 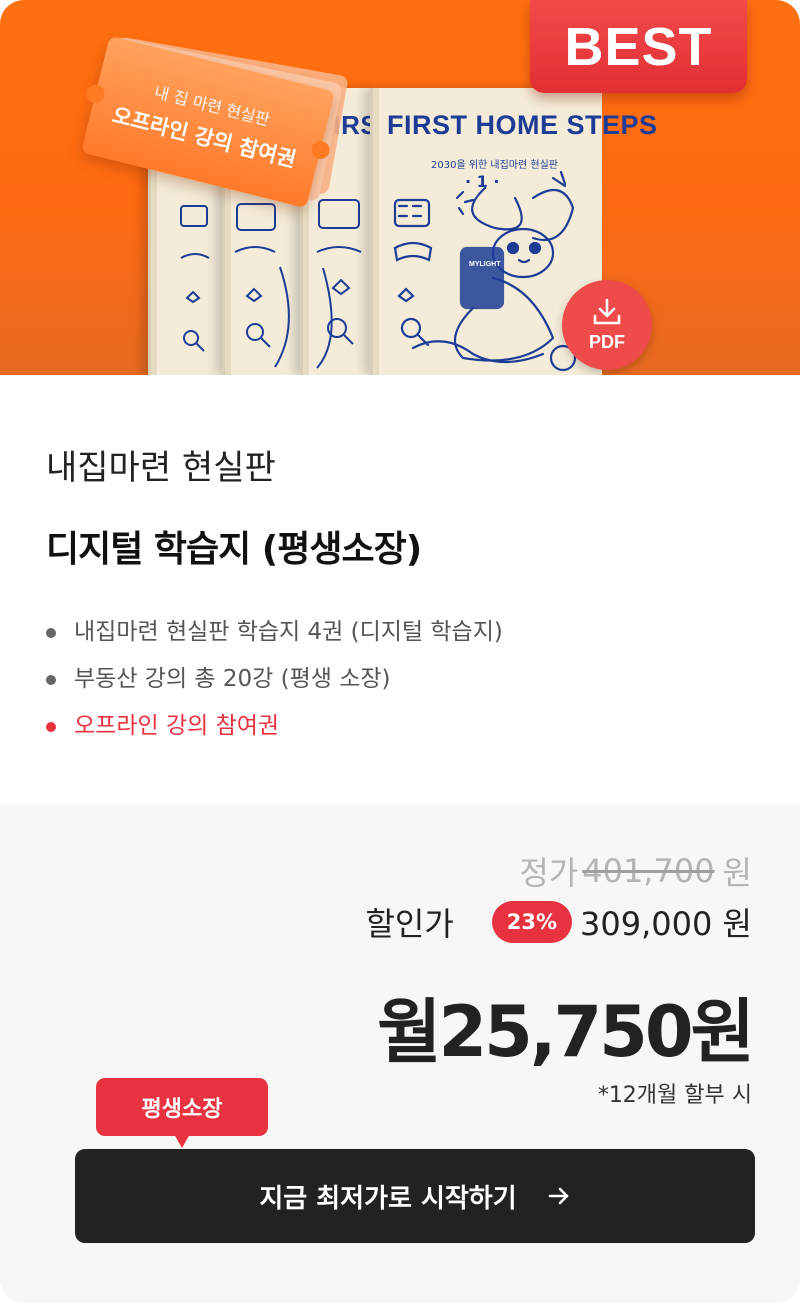 What do you see at coordinates (388, 1198) in the screenshot?
I see `start-now-button-label: 지금 최저가로 시작하기` at bounding box center [388, 1198].